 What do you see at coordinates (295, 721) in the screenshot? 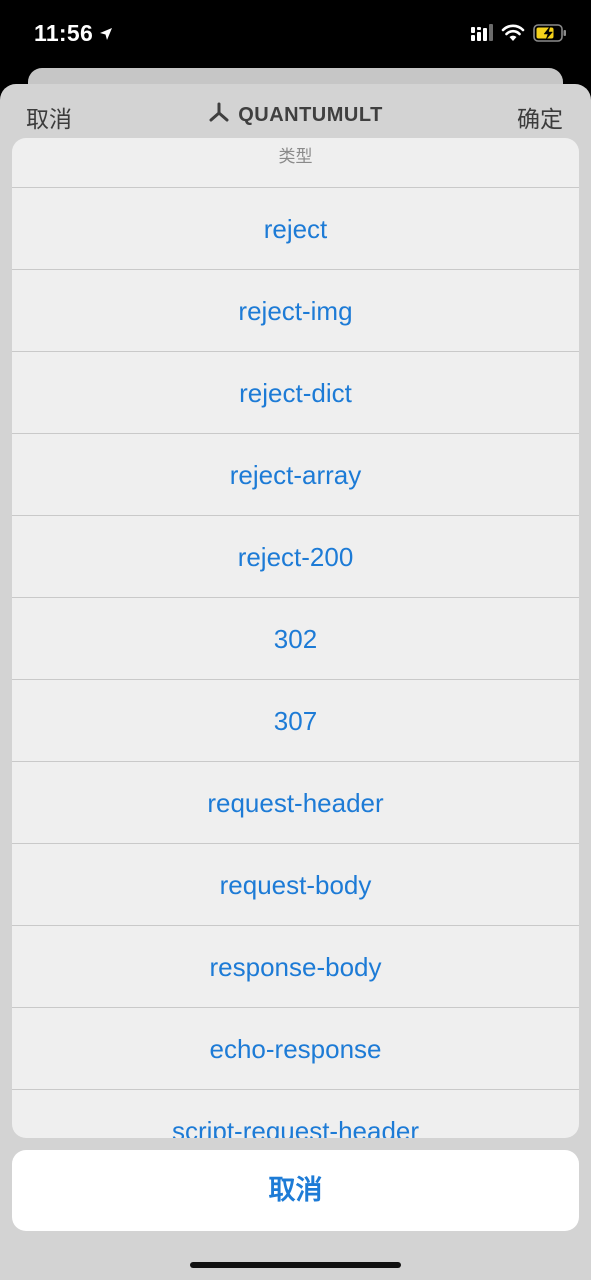
I see `action-item-307: 307` at bounding box center [295, 721].